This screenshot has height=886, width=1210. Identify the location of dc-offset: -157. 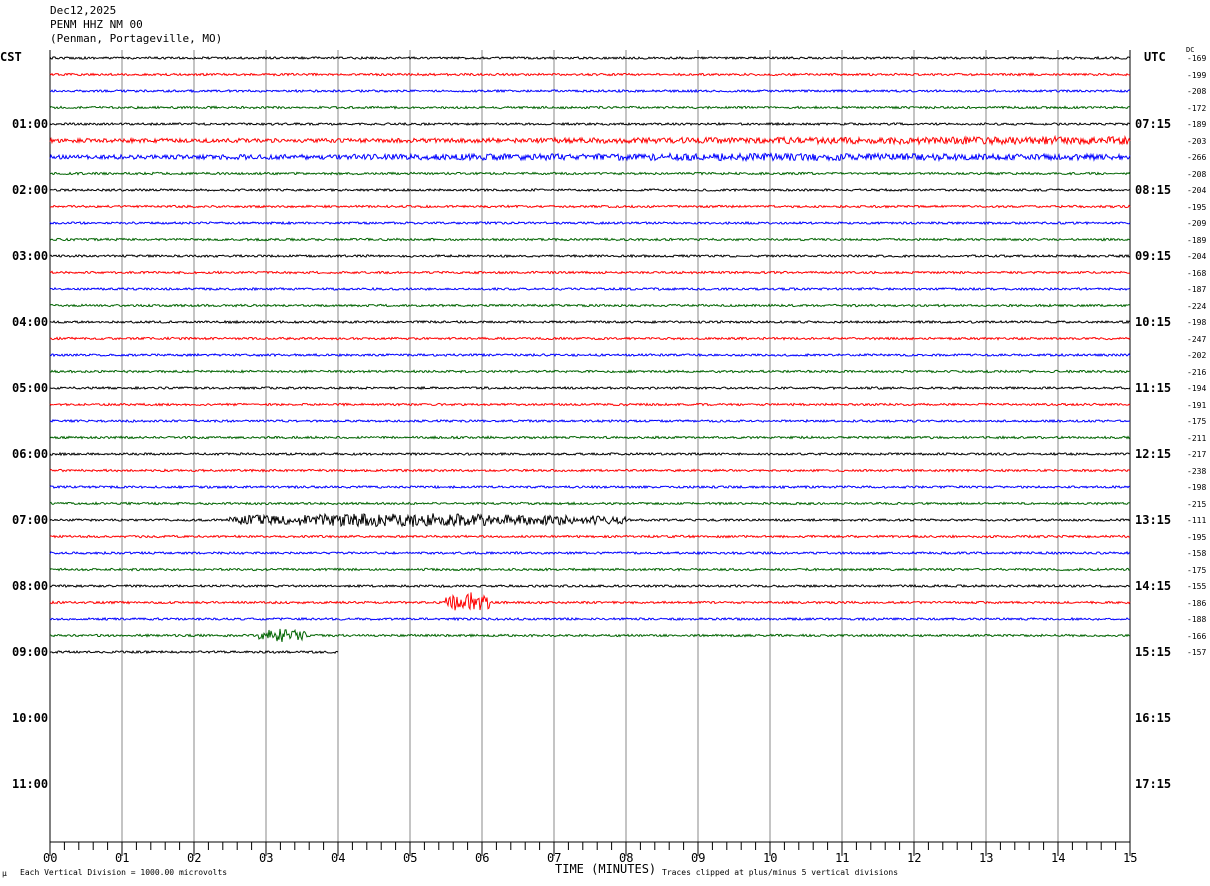
(1197, 652).